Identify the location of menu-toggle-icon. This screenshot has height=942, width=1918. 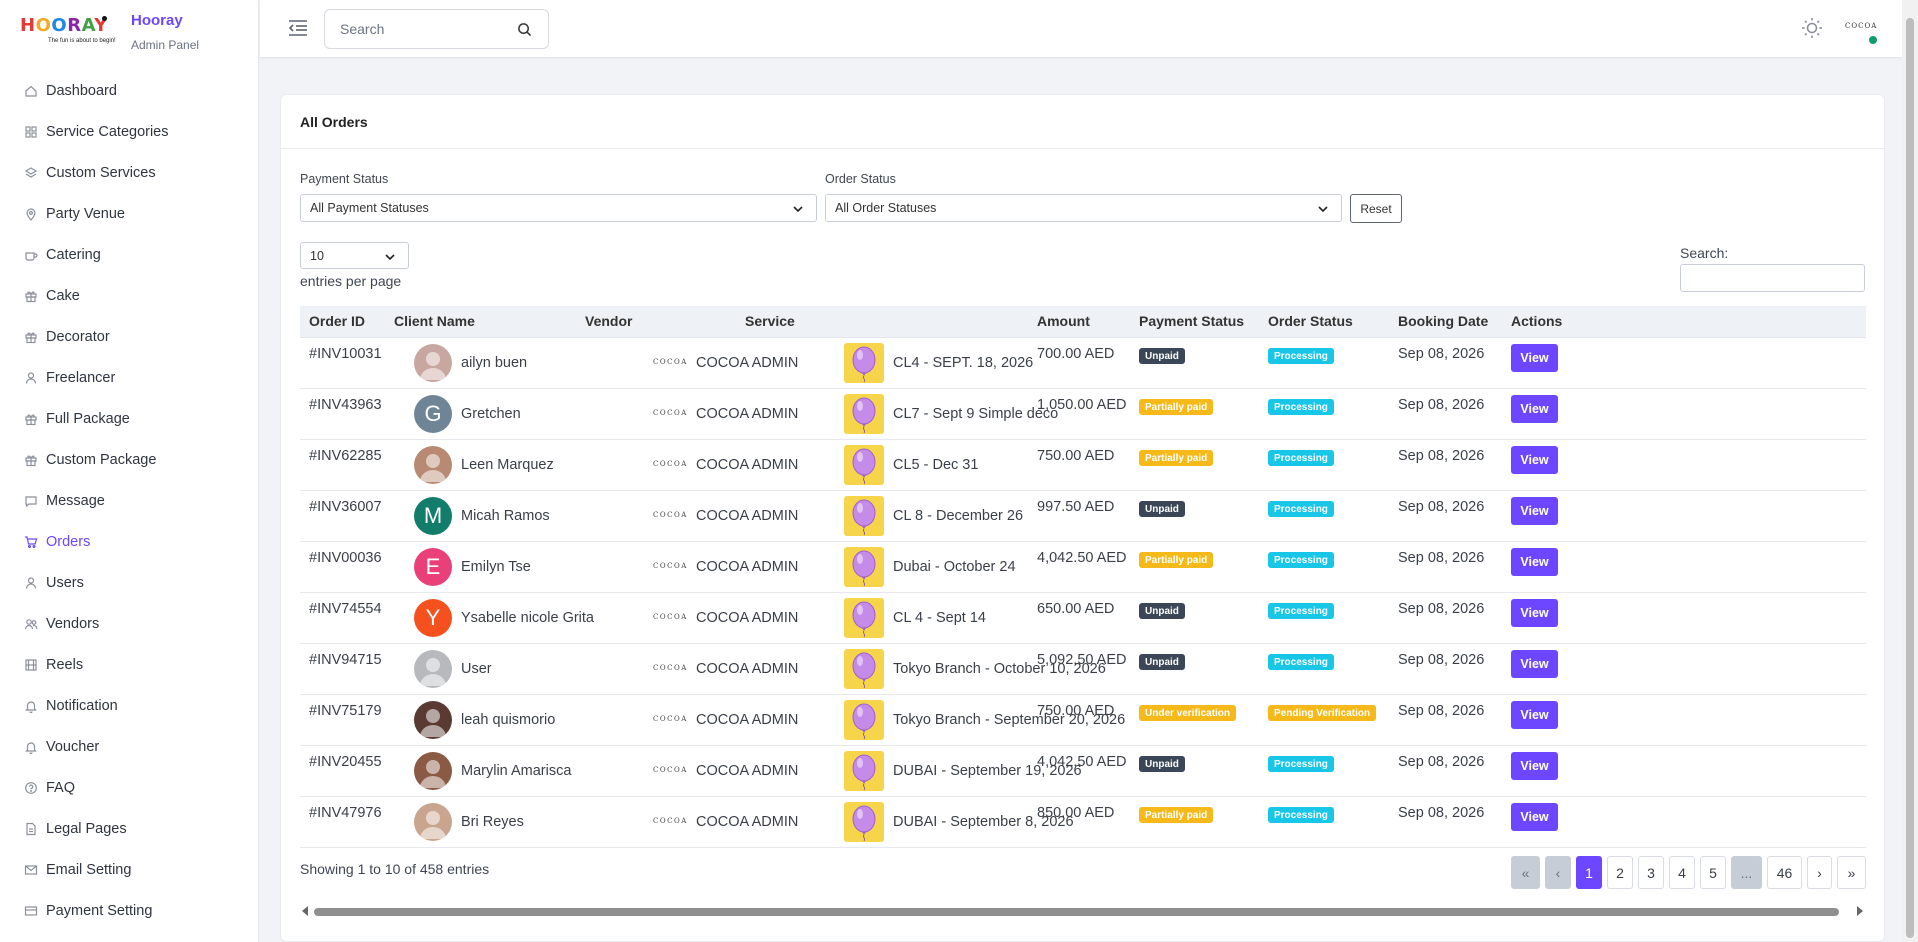
(298, 28).